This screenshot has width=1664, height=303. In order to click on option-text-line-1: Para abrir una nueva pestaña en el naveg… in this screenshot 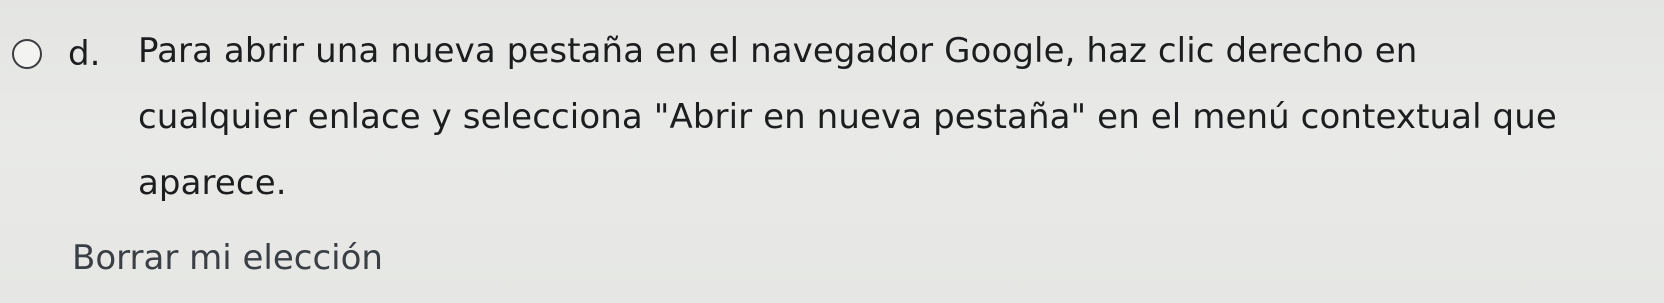, I will do `click(778, 51)`.